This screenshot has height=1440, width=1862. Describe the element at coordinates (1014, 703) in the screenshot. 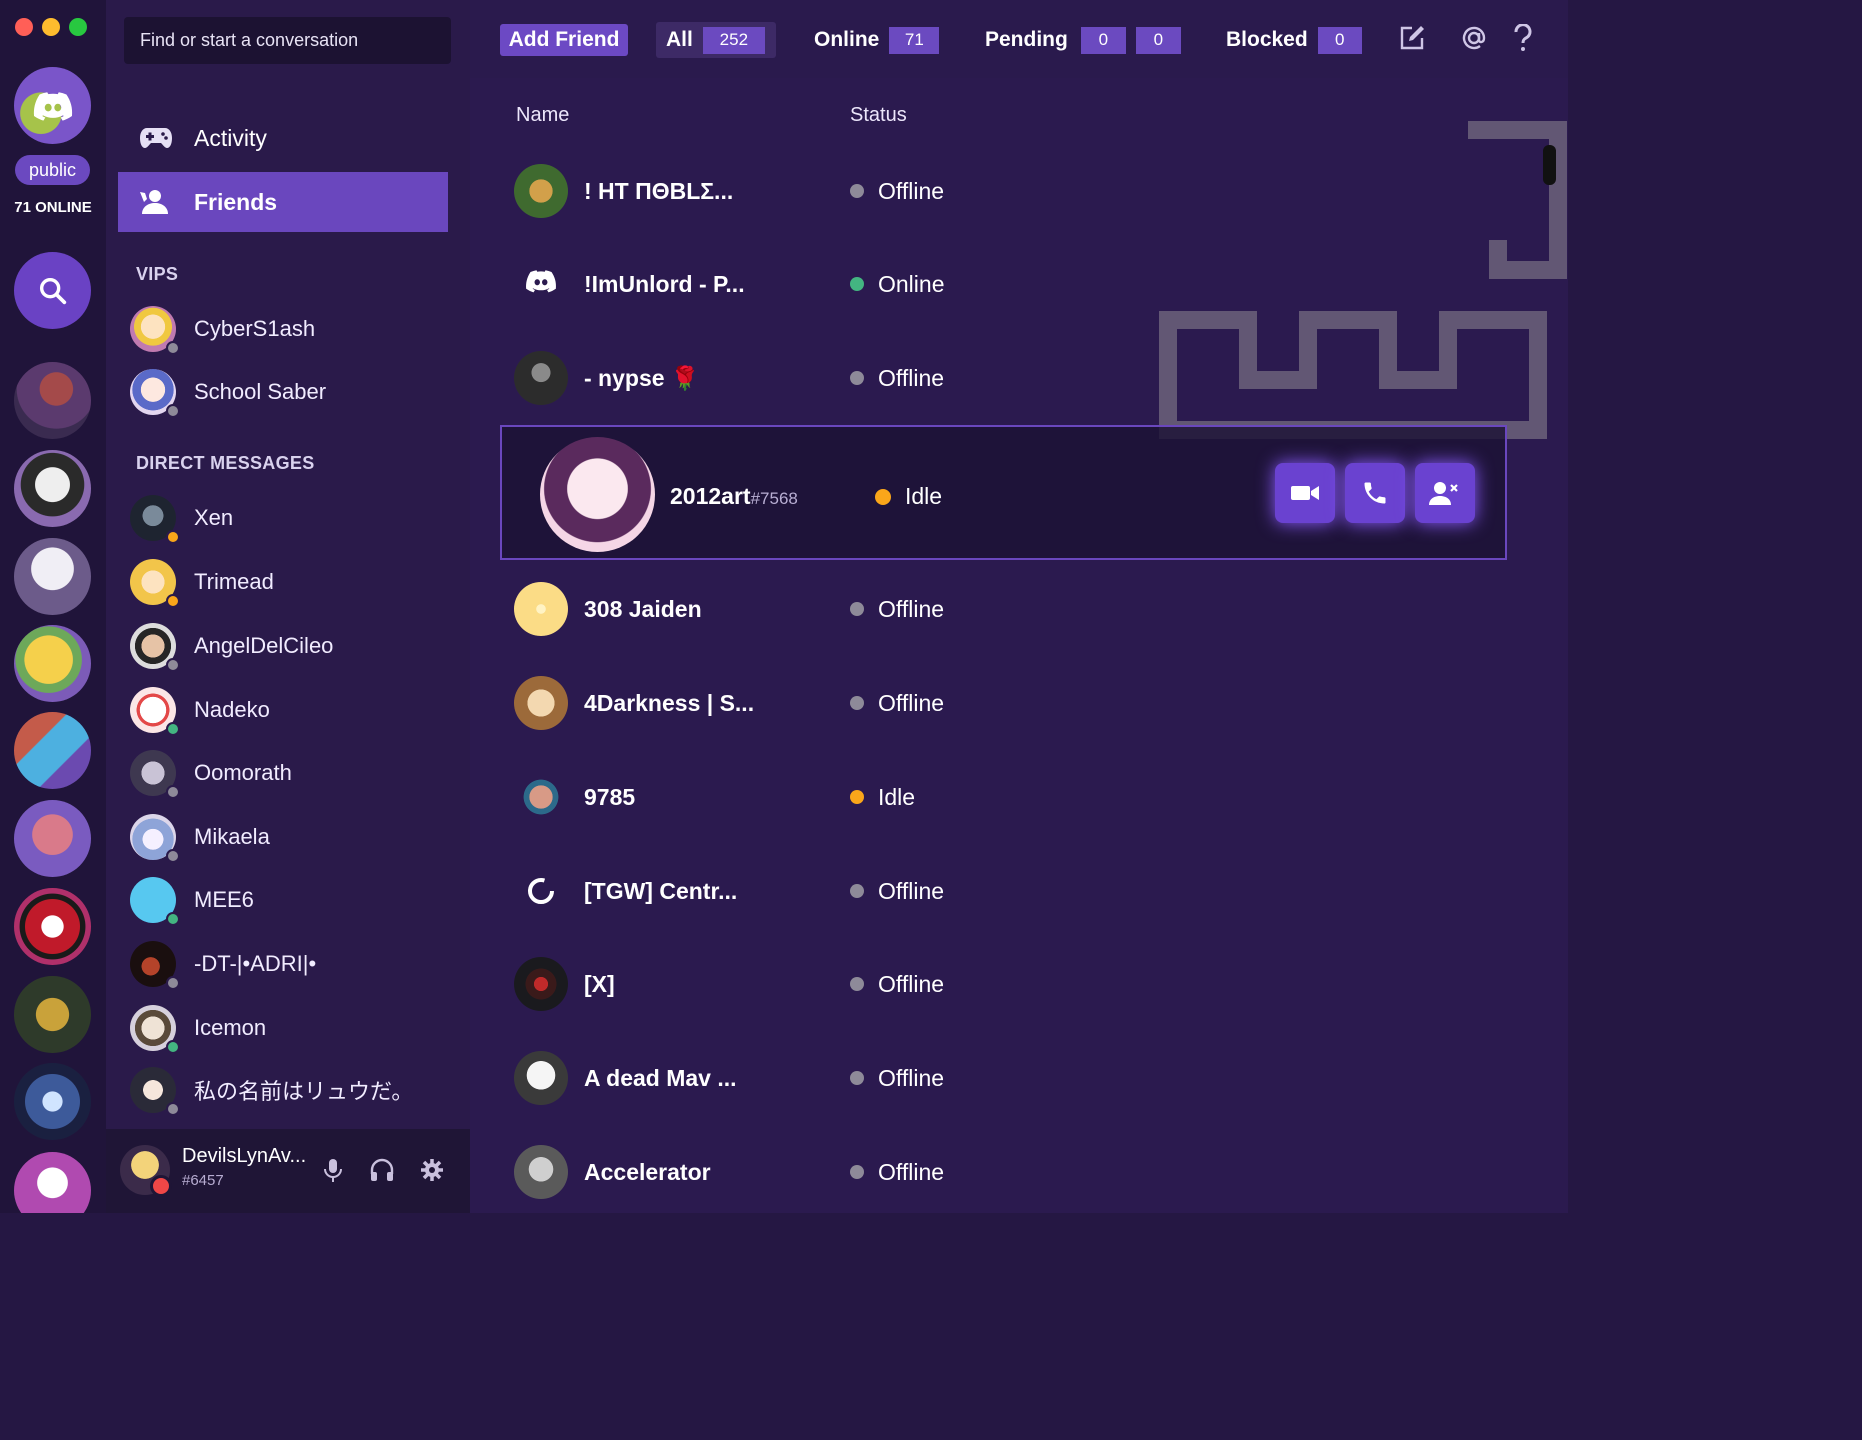

I see `friend-row: 4Darkness | S... Offline` at that location.